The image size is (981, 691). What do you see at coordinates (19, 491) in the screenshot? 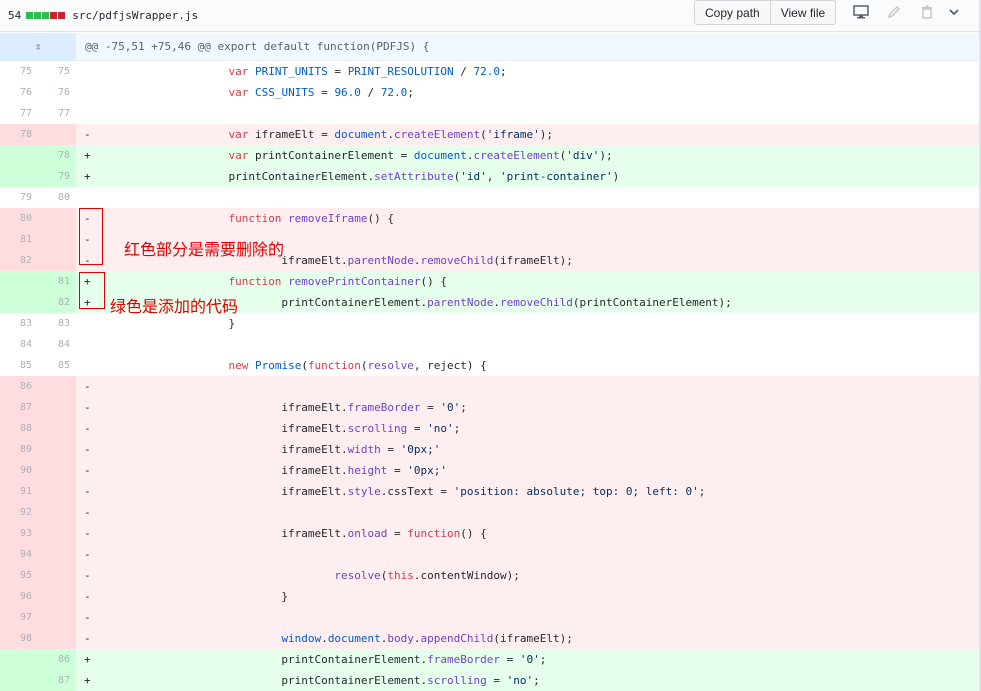
I see `old-line-number: 91` at bounding box center [19, 491].